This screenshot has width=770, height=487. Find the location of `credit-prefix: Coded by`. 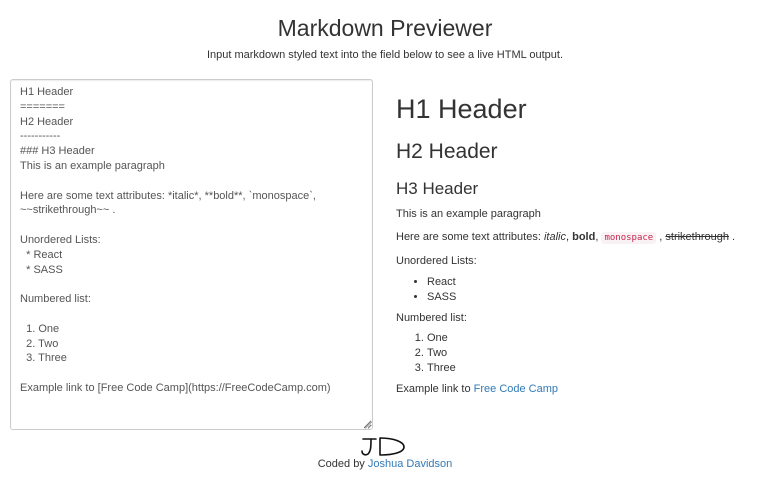

credit-prefix: Coded by is located at coordinates (342, 464).